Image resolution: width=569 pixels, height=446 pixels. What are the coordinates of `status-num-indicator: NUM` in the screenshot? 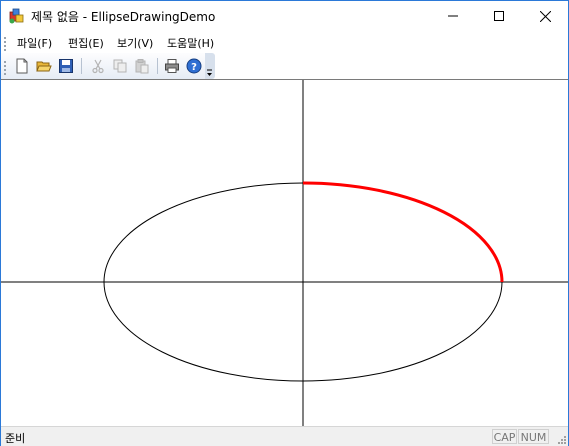 It's located at (533, 436).